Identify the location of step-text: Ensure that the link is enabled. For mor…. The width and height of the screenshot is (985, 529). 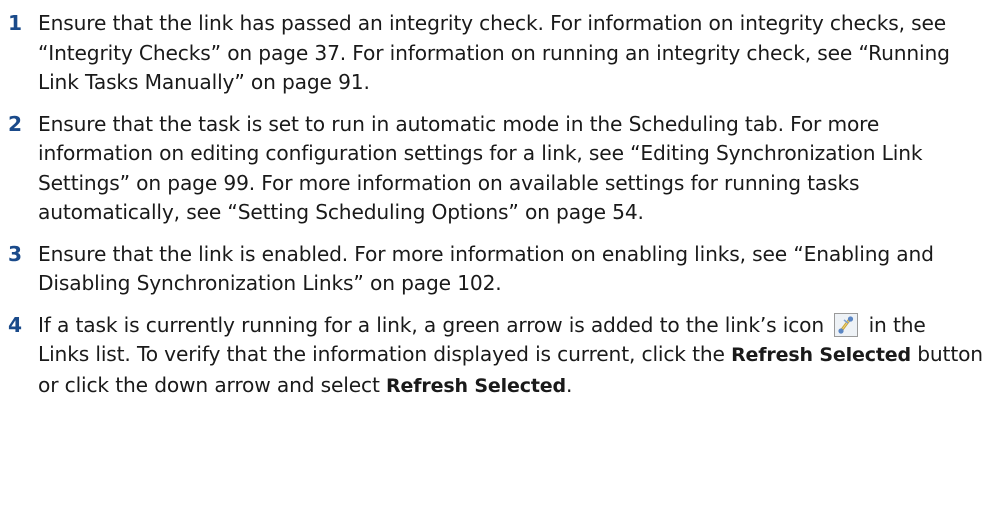
(486, 268).